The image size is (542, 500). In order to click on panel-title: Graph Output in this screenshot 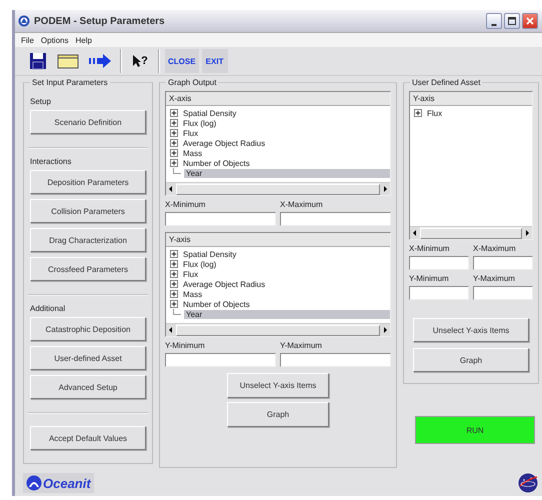, I will do `click(192, 82)`.